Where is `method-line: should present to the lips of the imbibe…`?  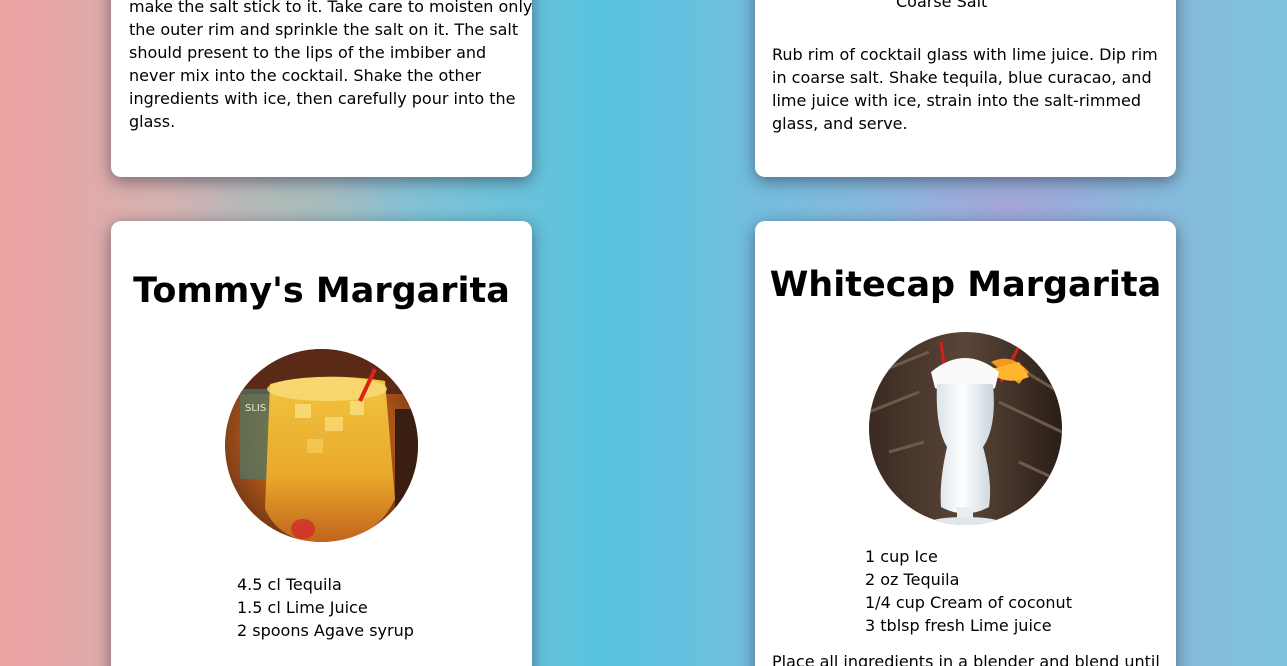 method-line: should present to the lips of the imbibe… is located at coordinates (308, 52).